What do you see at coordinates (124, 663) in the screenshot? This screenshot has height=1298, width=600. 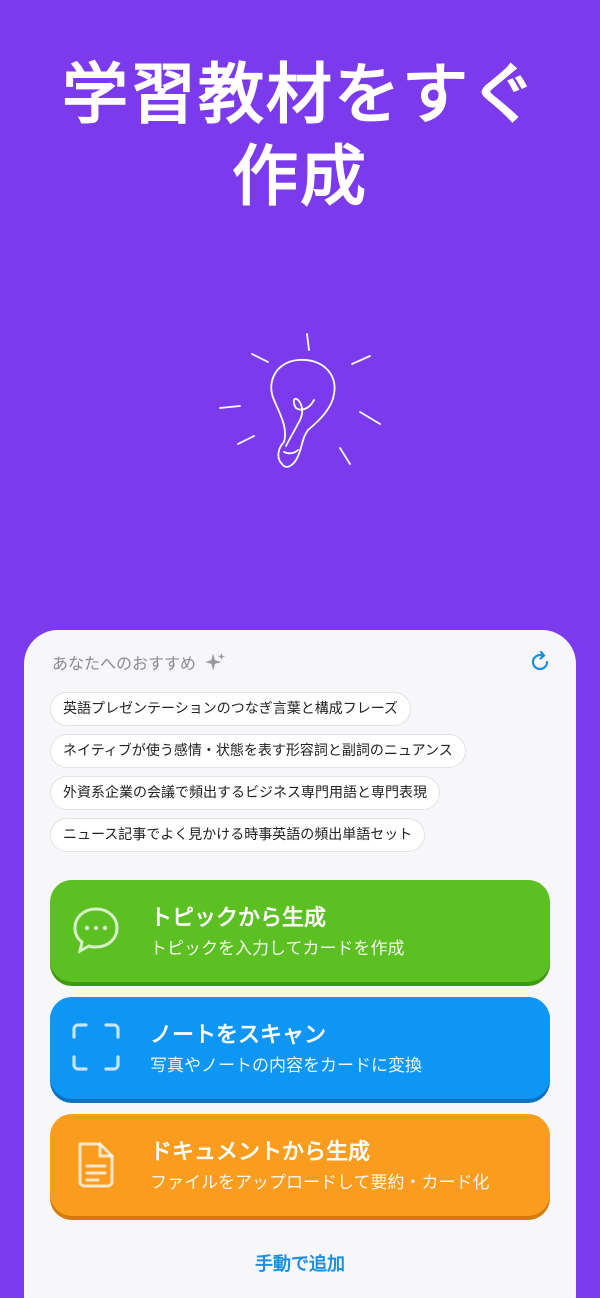 I see `recommend-header-label: あなたへのおすすめ` at bounding box center [124, 663].